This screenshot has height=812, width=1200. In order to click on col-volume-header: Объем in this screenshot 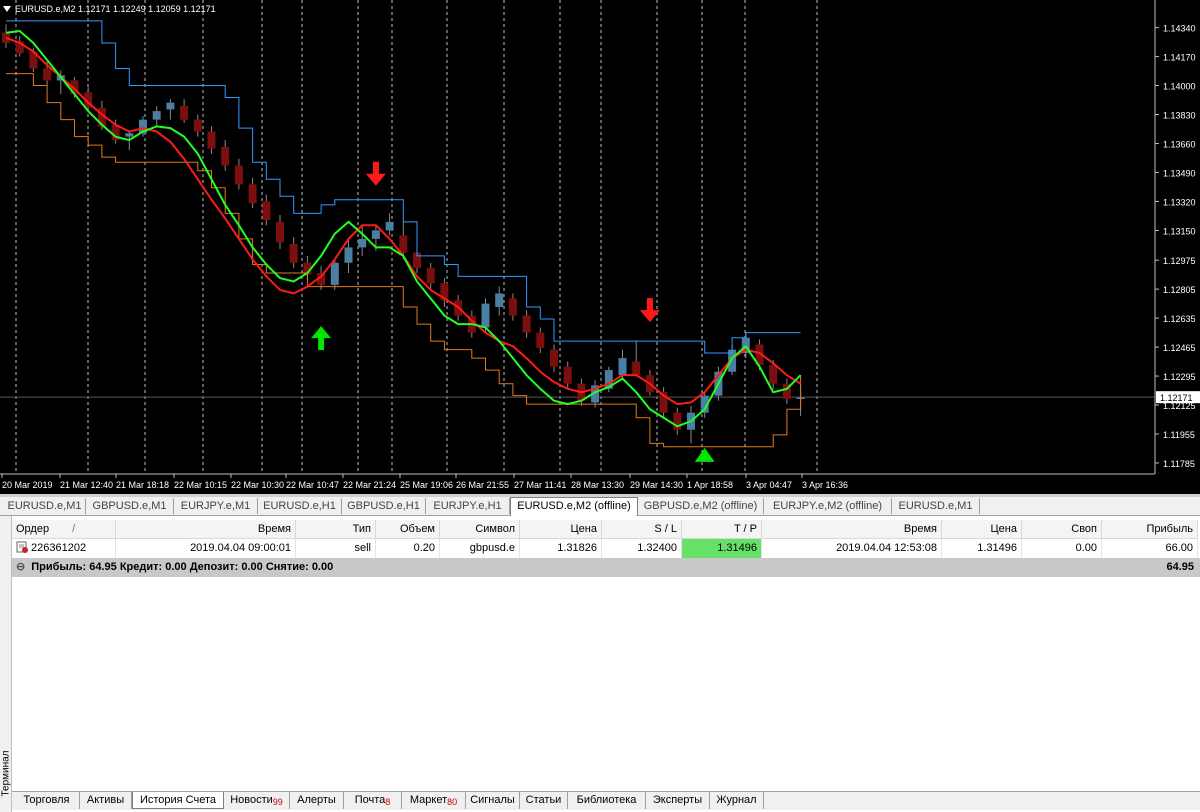, I will do `click(408, 529)`.